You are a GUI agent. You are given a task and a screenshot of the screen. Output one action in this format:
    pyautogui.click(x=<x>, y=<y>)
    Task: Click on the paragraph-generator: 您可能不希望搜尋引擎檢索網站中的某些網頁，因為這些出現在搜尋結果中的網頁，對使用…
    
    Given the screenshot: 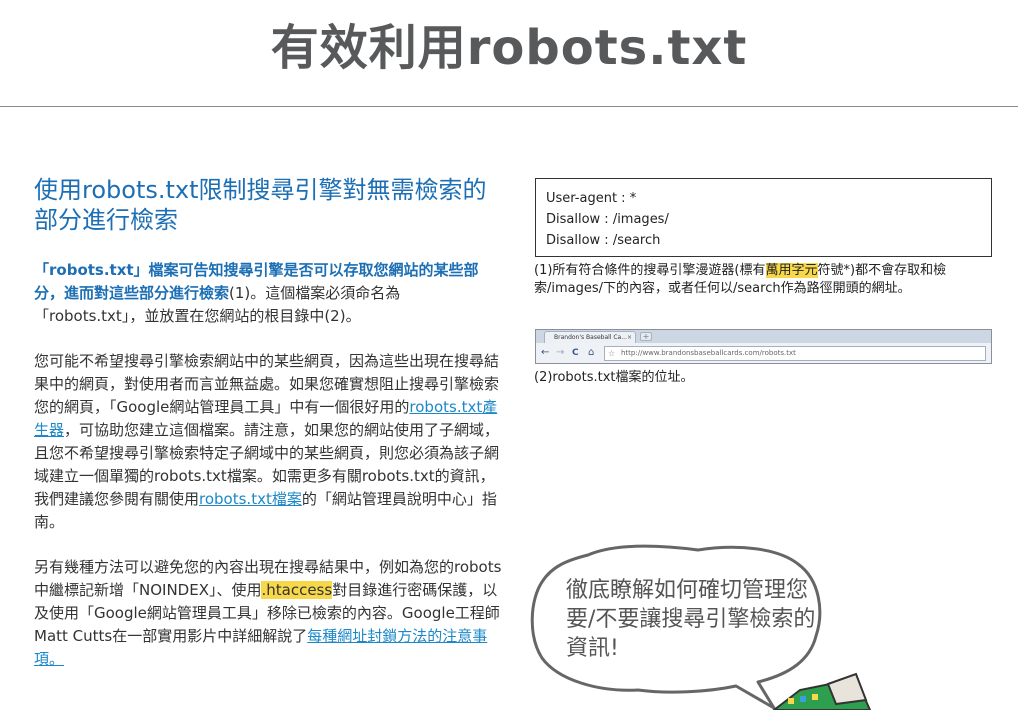 What is the action you would take?
    pyautogui.click(x=268, y=442)
    